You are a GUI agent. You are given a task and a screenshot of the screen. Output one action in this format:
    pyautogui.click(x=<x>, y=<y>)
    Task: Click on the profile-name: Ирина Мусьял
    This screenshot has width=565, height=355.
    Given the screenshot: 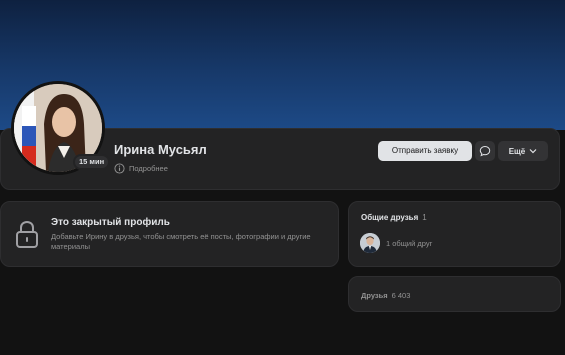 What is the action you would take?
    pyautogui.click(x=160, y=149)
    